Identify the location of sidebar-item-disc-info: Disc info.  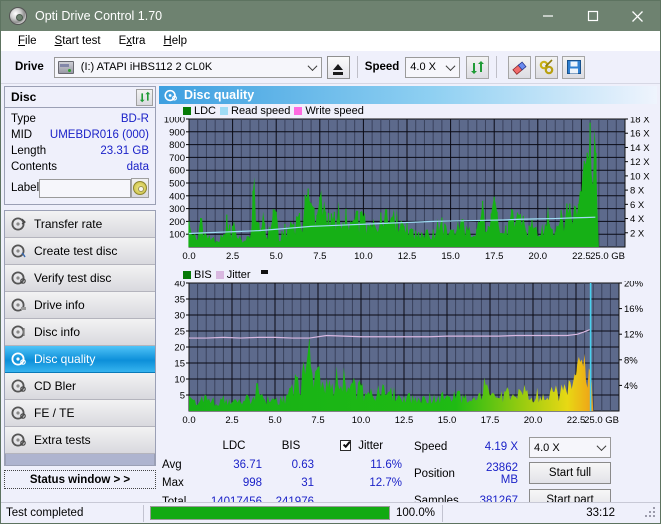
(80, 332).